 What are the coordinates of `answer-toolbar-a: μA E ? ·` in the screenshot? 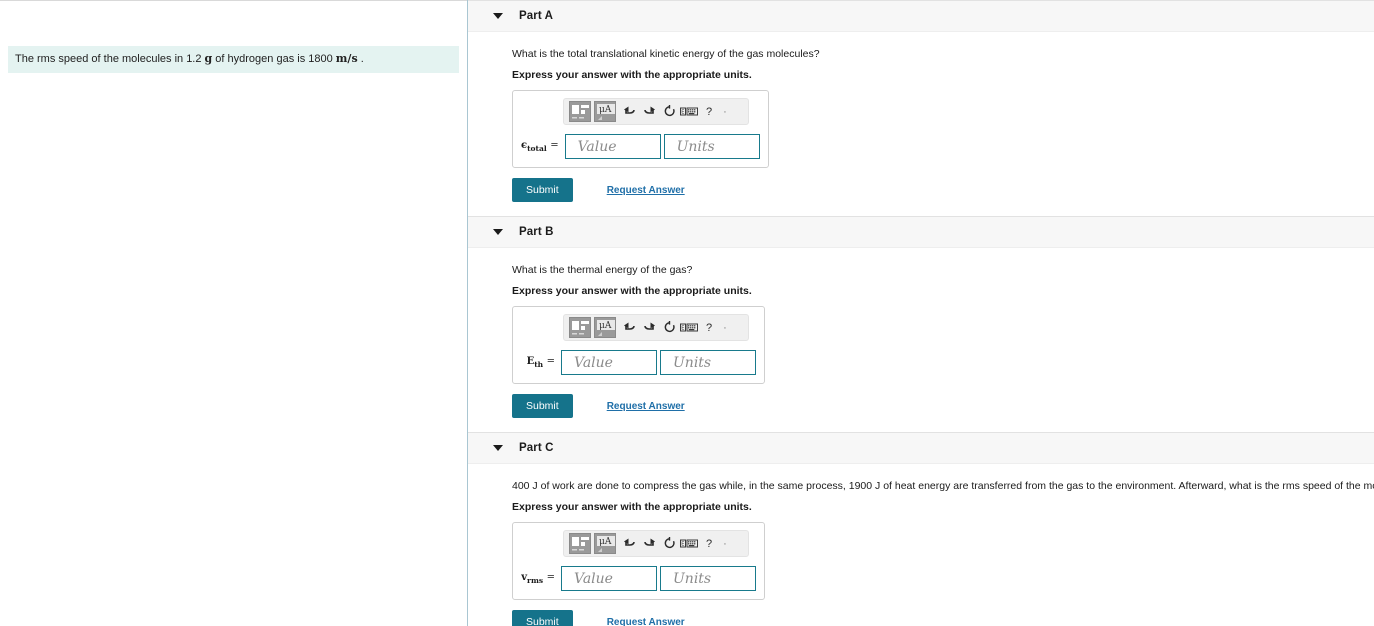 It's located at (656, 112).